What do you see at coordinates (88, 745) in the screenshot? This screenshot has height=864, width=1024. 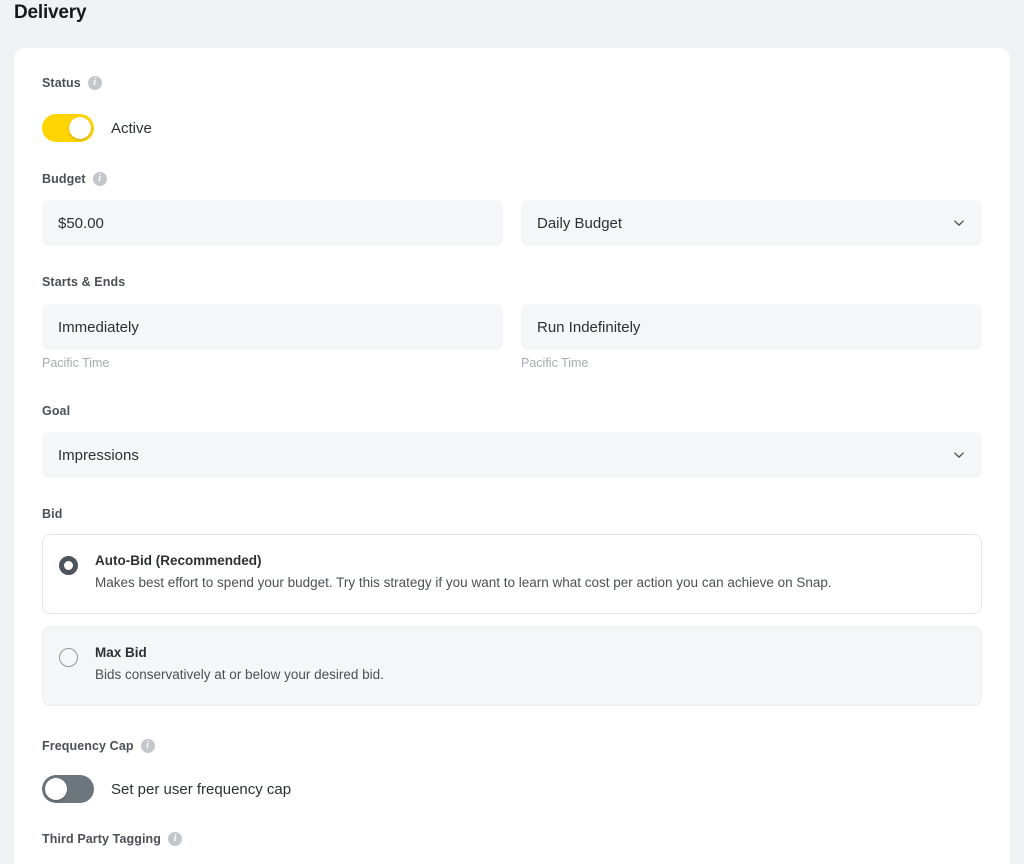 I see `frequency-cap-label: Frequency Cap` at bounding box center [88, 745].